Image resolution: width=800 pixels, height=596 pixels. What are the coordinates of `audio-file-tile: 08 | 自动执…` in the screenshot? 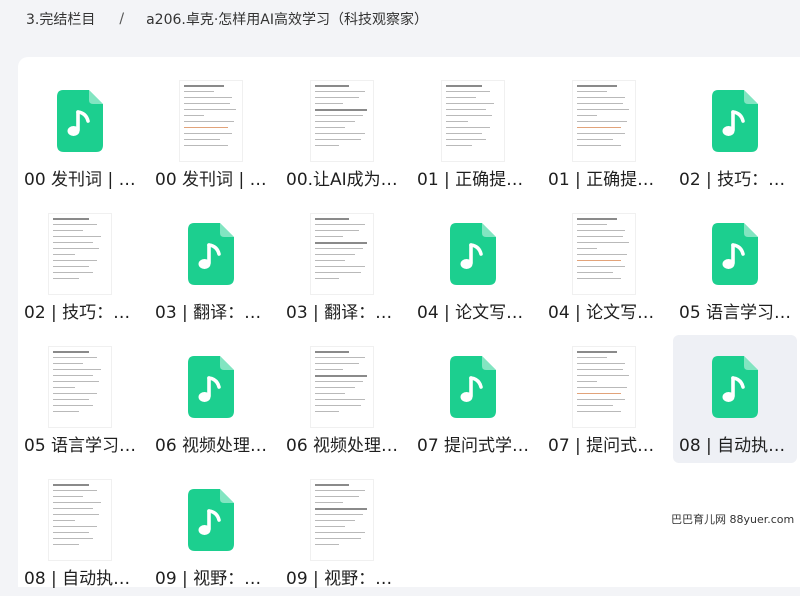 It's located at (735, 399).